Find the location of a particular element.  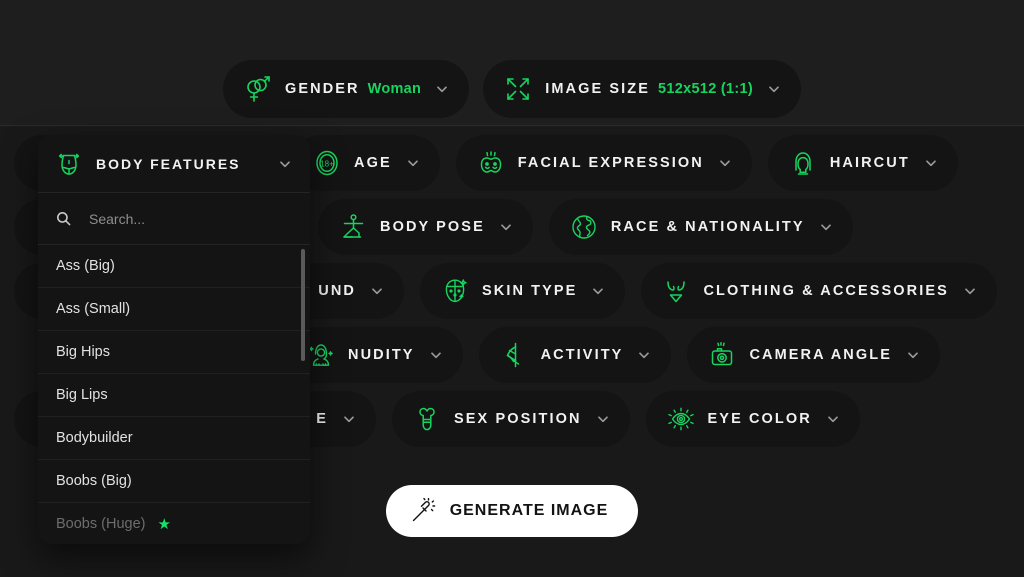

chip-image-size-label: IMAGE SIZE is located at coordinates (598, 89).